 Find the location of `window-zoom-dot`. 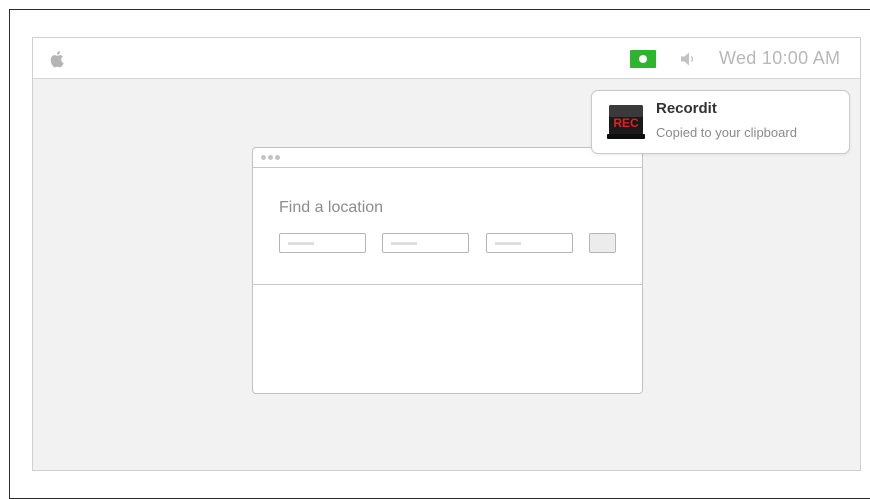

window-zoom-dot is located at coordinates (277, 157).